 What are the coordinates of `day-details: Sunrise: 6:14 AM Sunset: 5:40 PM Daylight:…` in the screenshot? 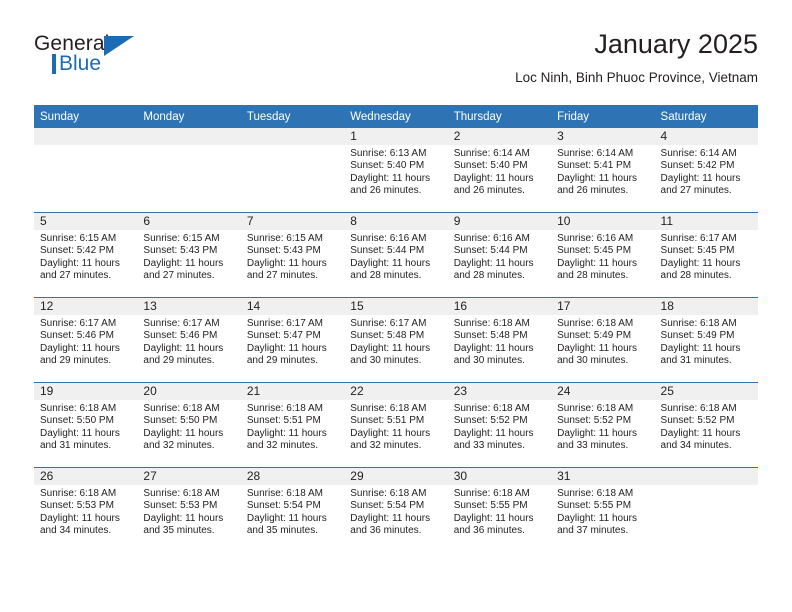 It's located at (499, 171).